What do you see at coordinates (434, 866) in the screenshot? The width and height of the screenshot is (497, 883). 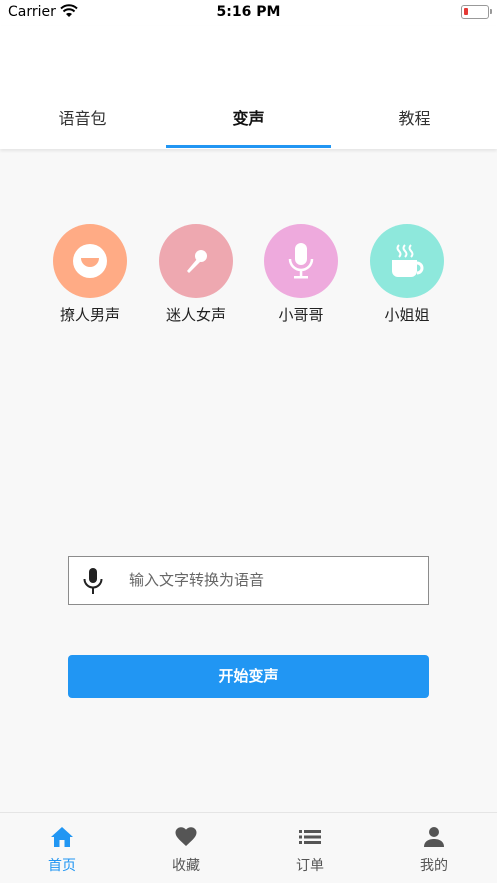 I see `tabbar-label: 我的` at bounding box center [434, 866].